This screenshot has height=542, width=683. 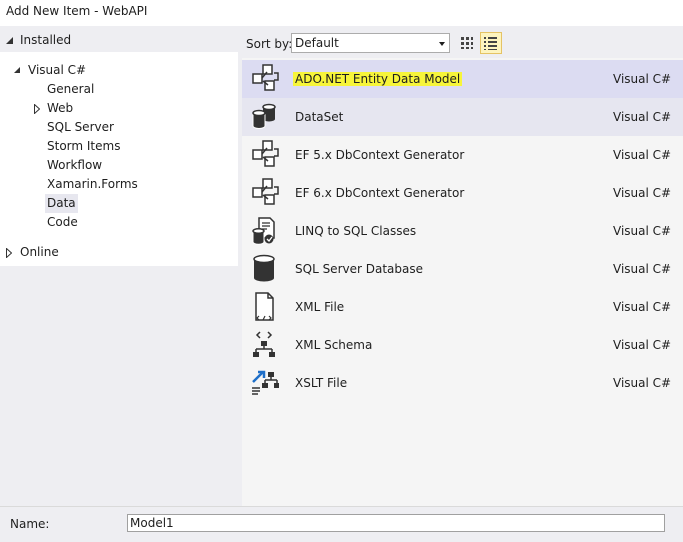 What do you see at coordinates (70, 89) in the screenshot?
I see `tree-node-general: General` at bounding box center [70, 89].